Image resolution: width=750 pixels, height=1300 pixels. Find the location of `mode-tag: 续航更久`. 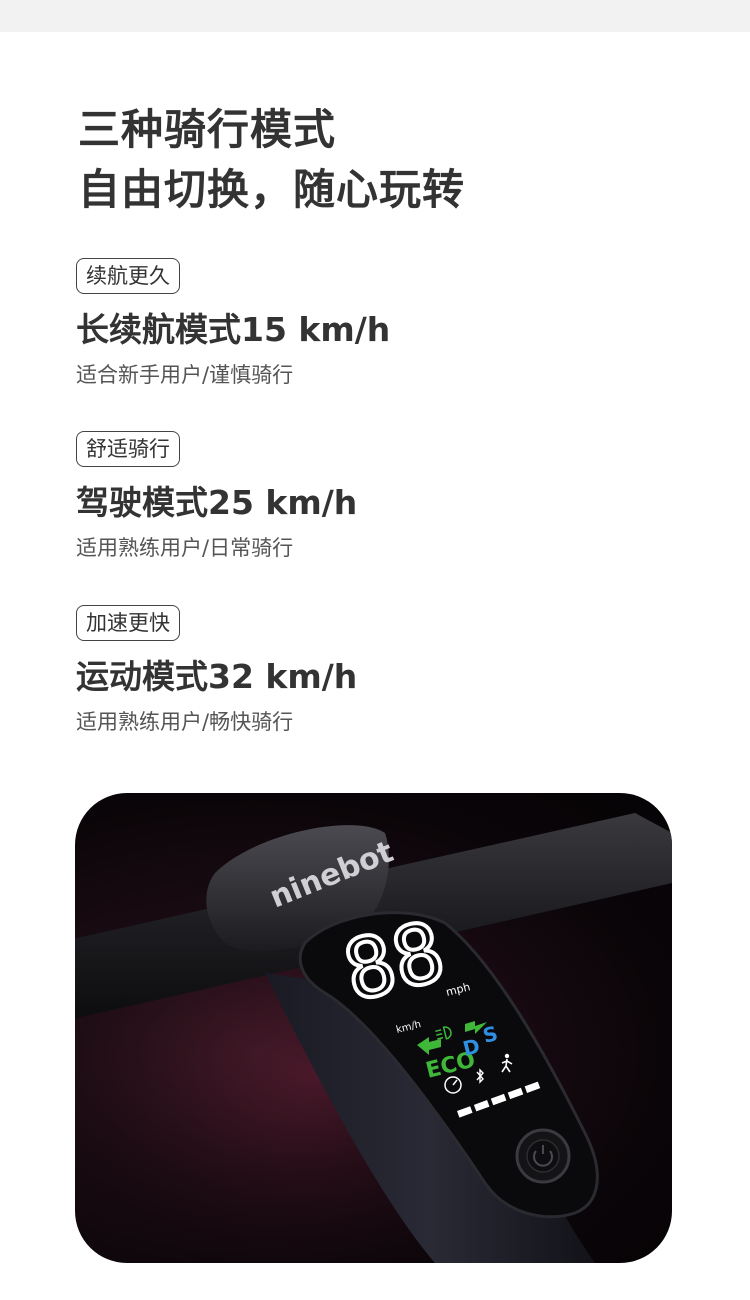

mode-tag: 续航更久 is located at coordinates (128, 276).